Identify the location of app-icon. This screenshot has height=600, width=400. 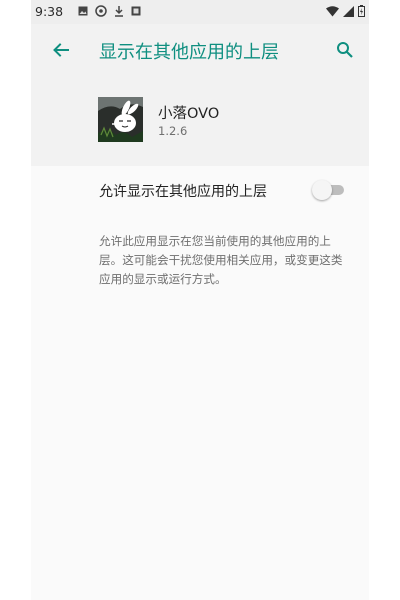
(120, 119).